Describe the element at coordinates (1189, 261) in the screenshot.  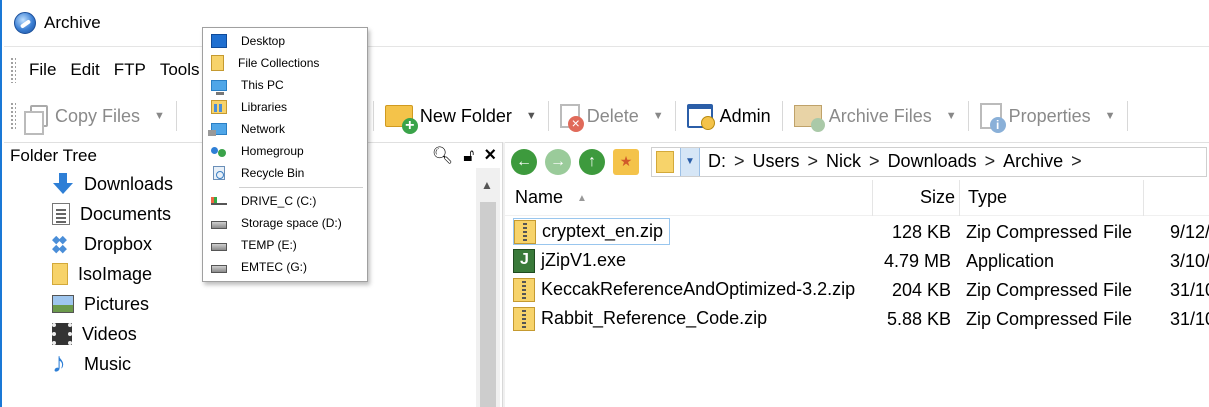
I see `file-date: 3/10/` at that location.